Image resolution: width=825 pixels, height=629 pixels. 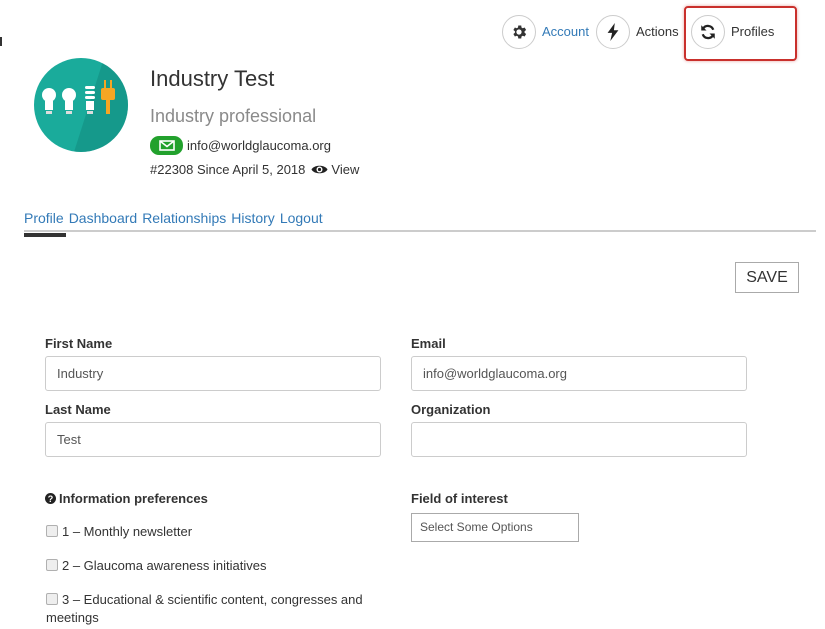 I want to click on member-meta: #22308 Since April 5, 2018 View, so click(x=254, y=169).